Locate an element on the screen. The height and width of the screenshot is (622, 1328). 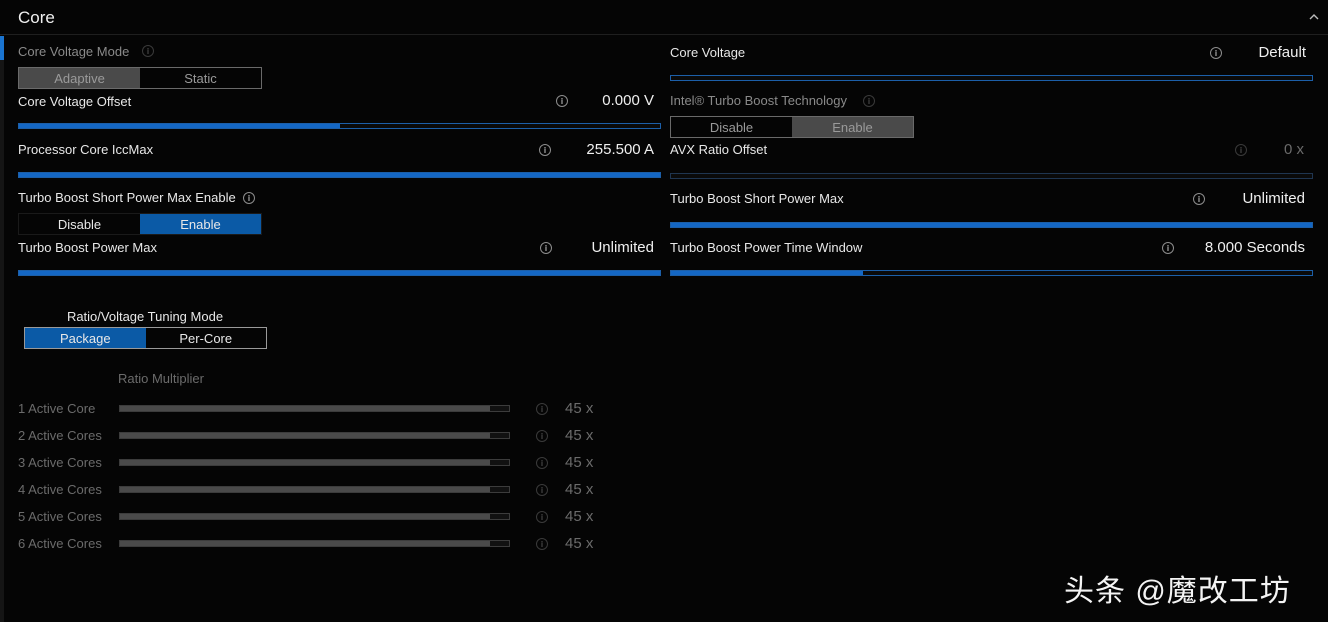
option-adaptive: Adaptive is located at coordinates (79, 78).